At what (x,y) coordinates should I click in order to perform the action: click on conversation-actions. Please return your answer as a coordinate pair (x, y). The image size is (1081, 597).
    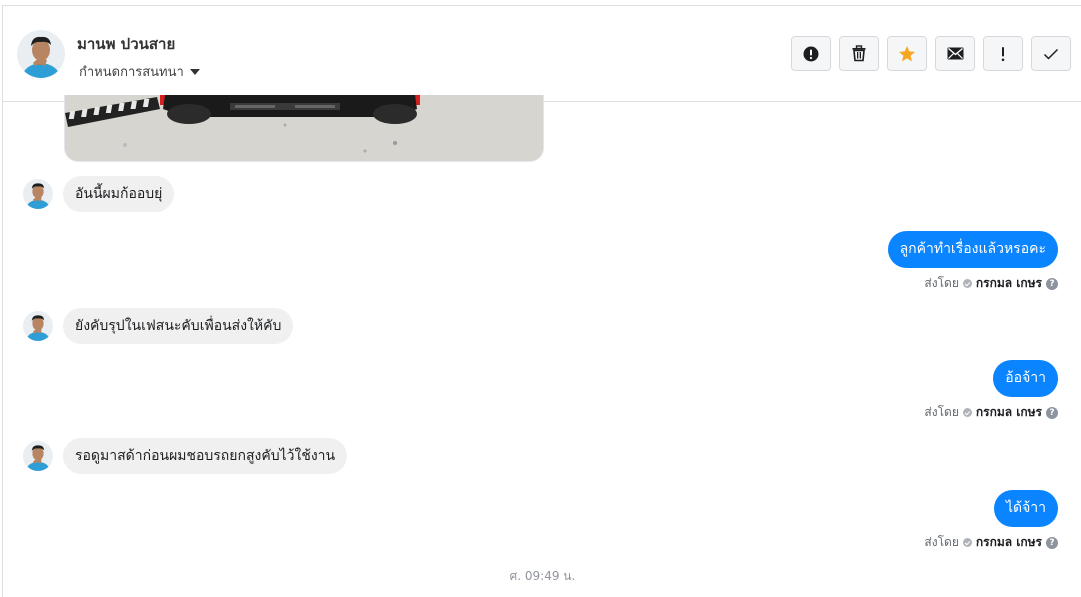
    Looking at the image, I should click on (931, 53).